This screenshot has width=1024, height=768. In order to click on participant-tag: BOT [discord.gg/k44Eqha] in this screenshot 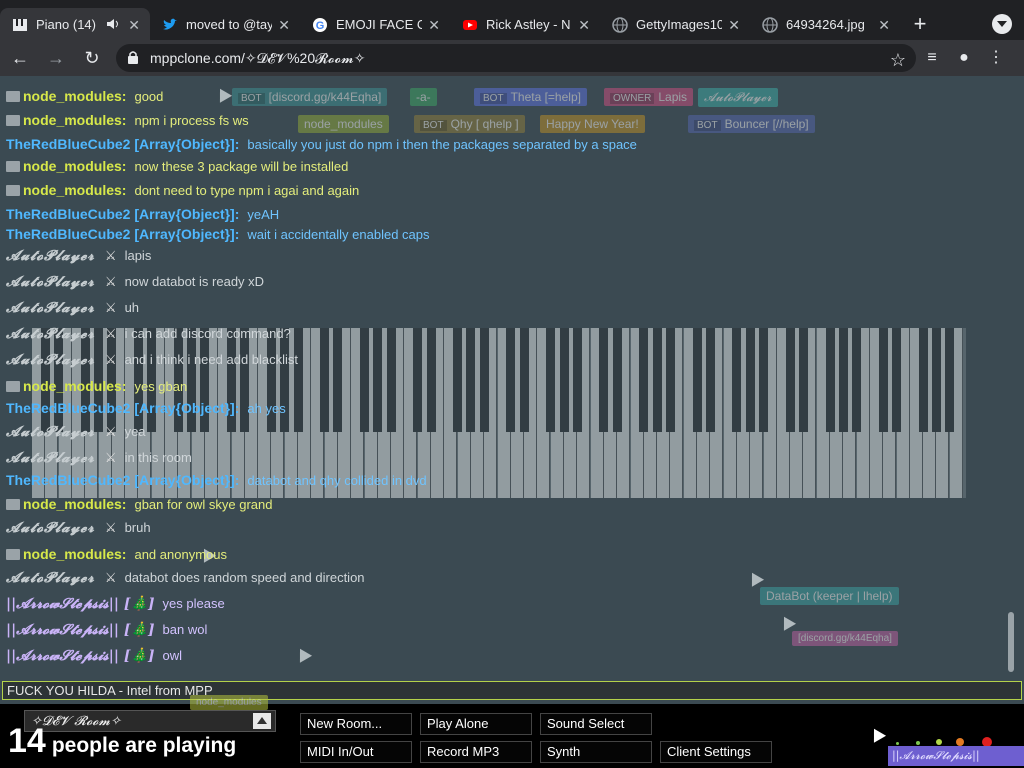, I will do `click(310, 97)`.